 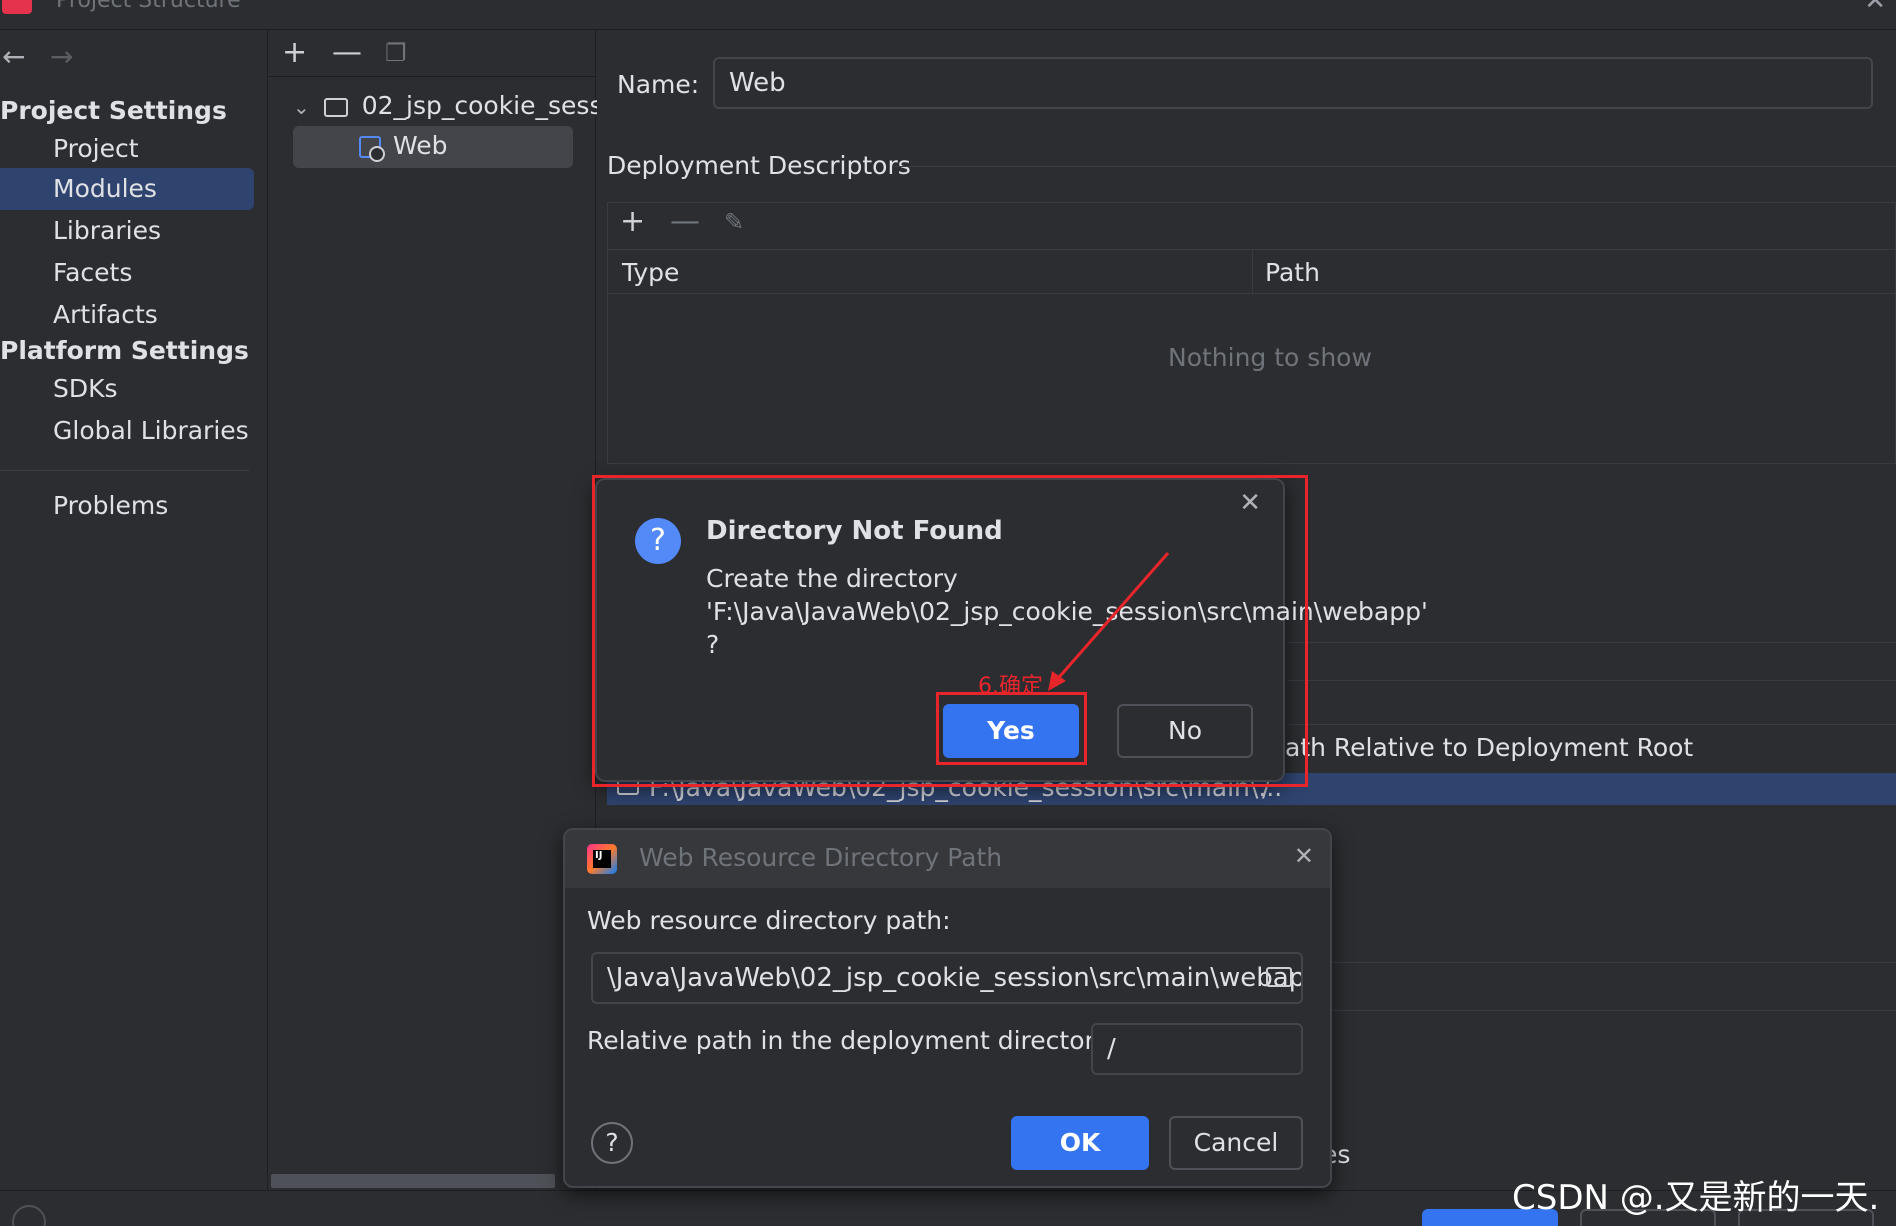 What do you see at coordinates (602, 859) in the screenshot?
I see `intellij-logo-icon: IJ` at bounding box center [602, 859].